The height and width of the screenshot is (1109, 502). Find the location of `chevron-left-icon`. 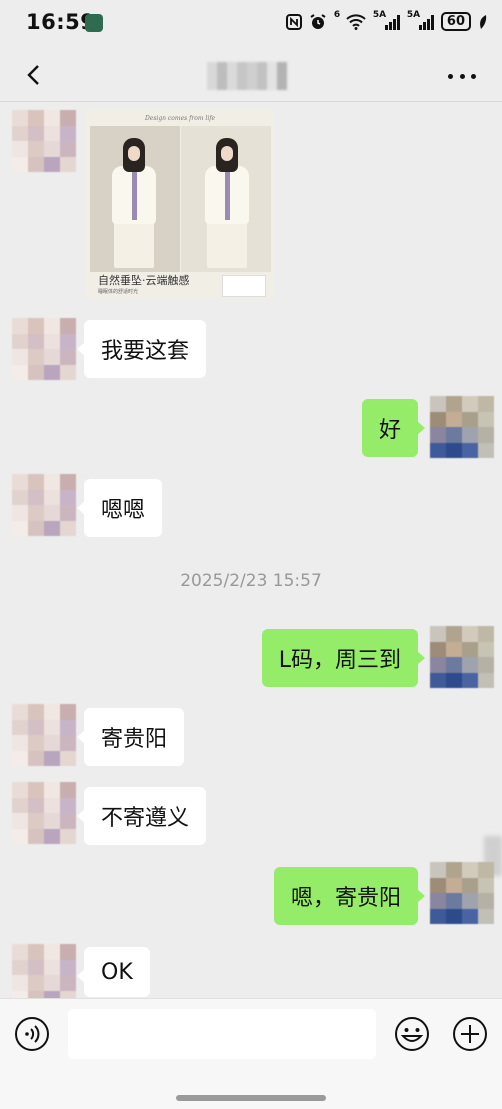

chevron-left-icon is located at coordinates (34, 75).